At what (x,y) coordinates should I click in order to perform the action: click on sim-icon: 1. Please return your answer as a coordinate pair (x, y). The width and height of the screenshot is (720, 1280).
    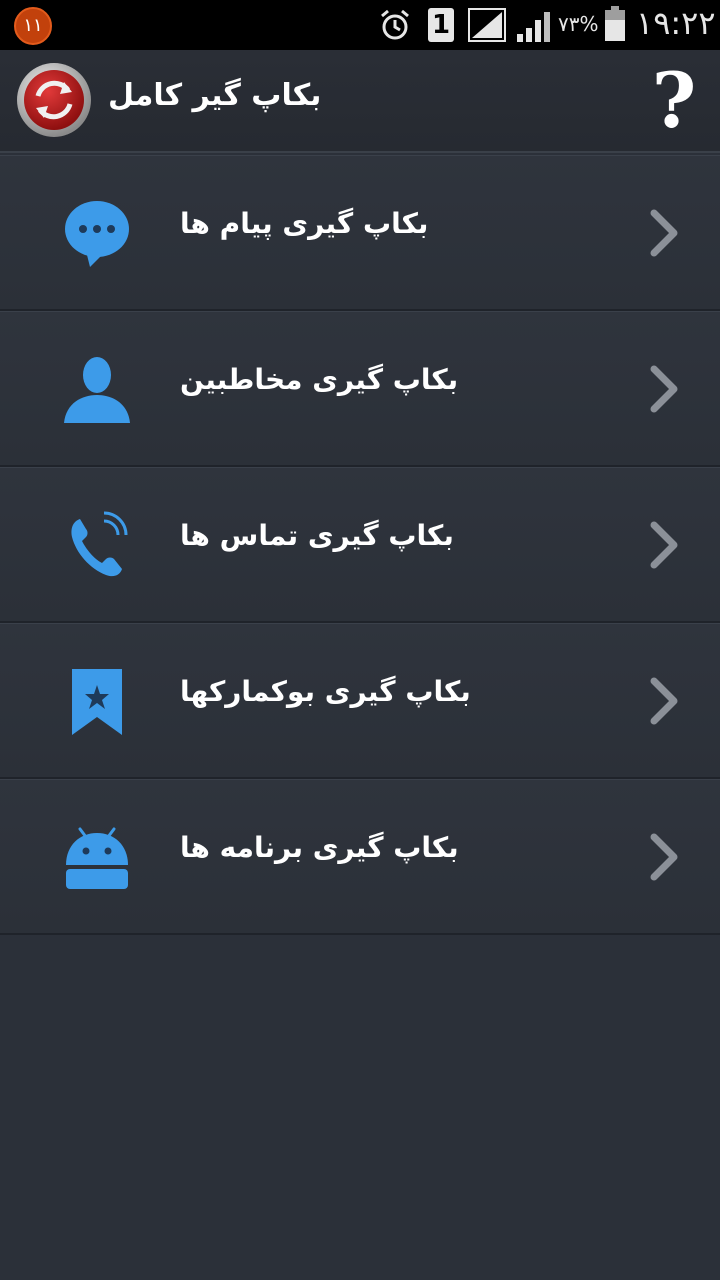
    Looking at the image, I should click on (441, 25).